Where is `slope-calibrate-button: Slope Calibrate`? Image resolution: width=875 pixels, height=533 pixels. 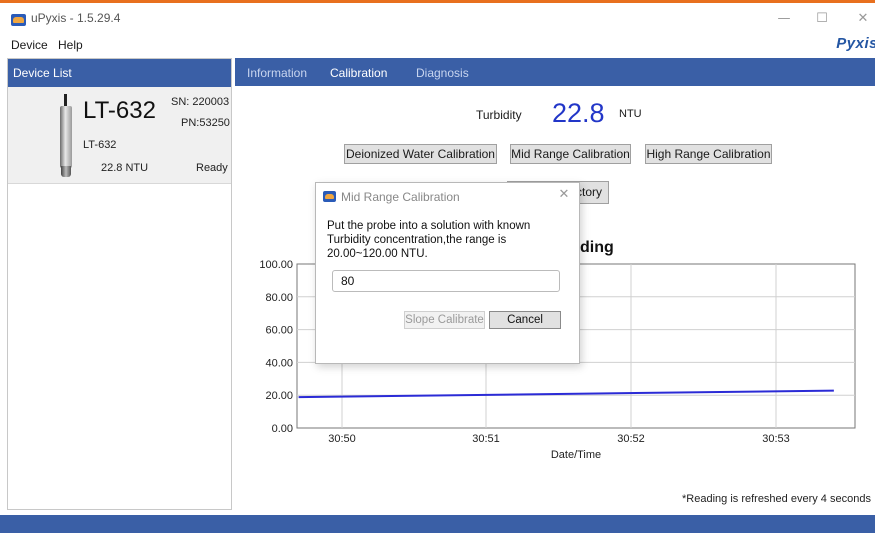 slope-calibrate-button: Slope Calibrate is located at coordinates (444, 320).